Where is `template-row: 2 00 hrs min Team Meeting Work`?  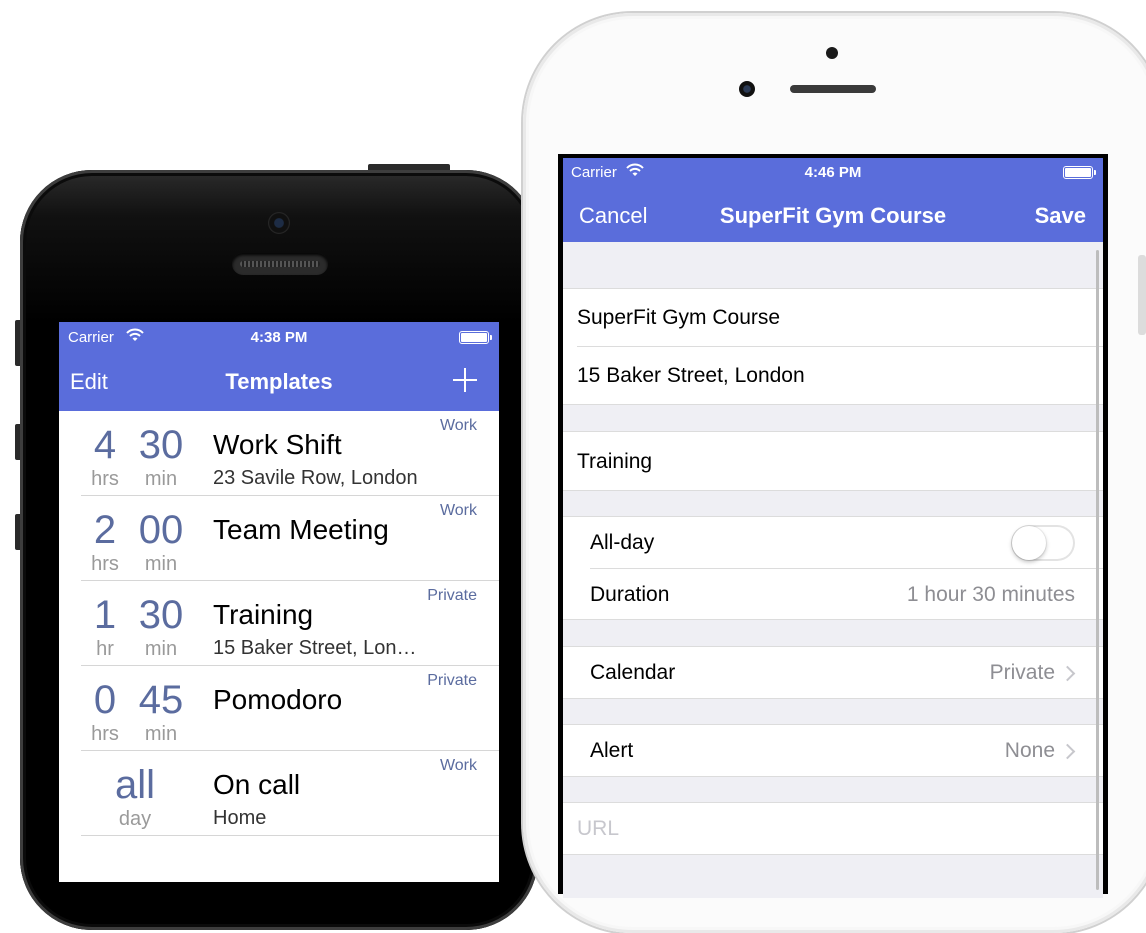 template-row: 2 00 hrs min Team Meeting Work is located at coordinates (279, 538).